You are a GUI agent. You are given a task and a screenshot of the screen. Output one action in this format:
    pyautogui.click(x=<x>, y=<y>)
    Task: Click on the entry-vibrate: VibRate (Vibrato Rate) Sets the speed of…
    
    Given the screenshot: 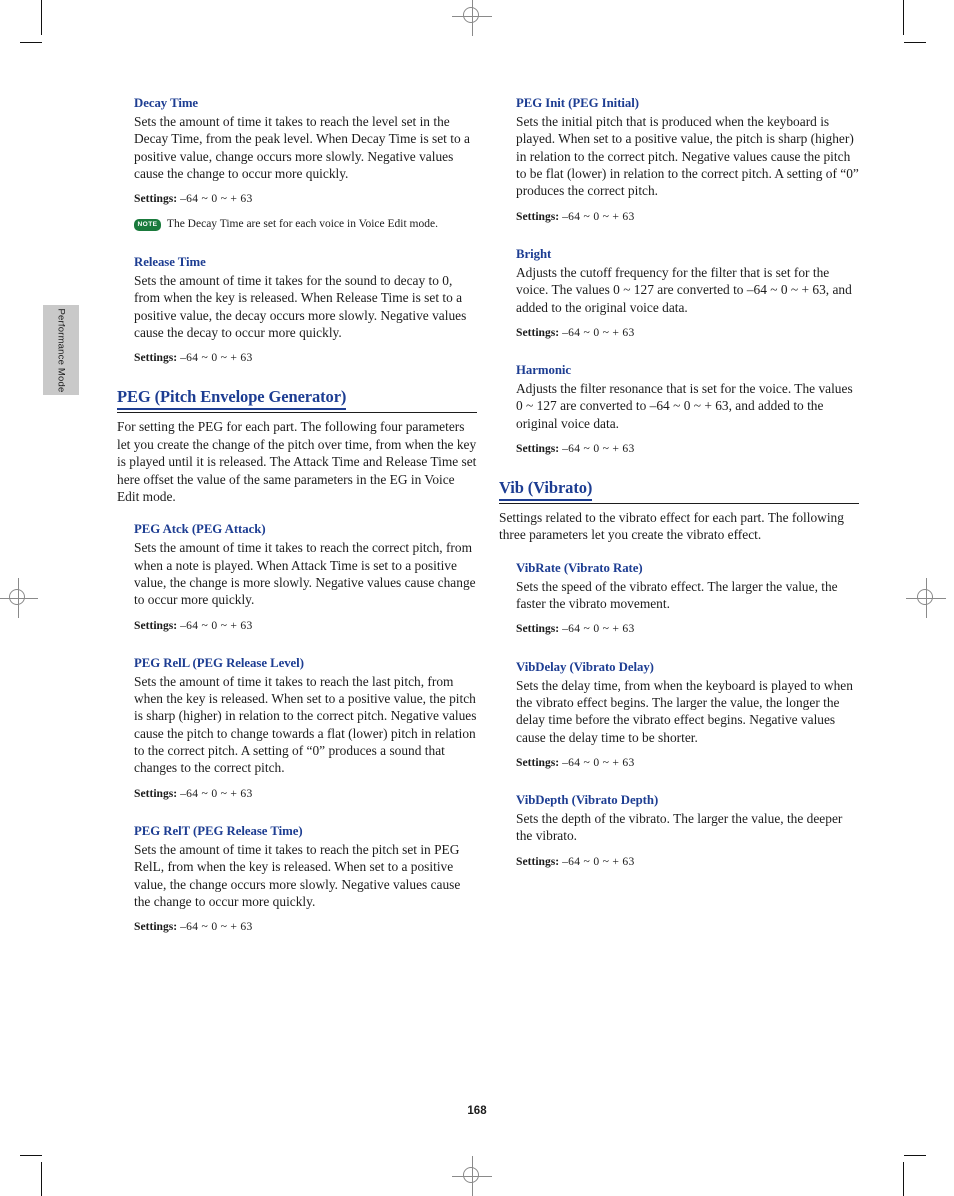 What is the action you would take?
    pyautogui.click(x=687, y=599)
    